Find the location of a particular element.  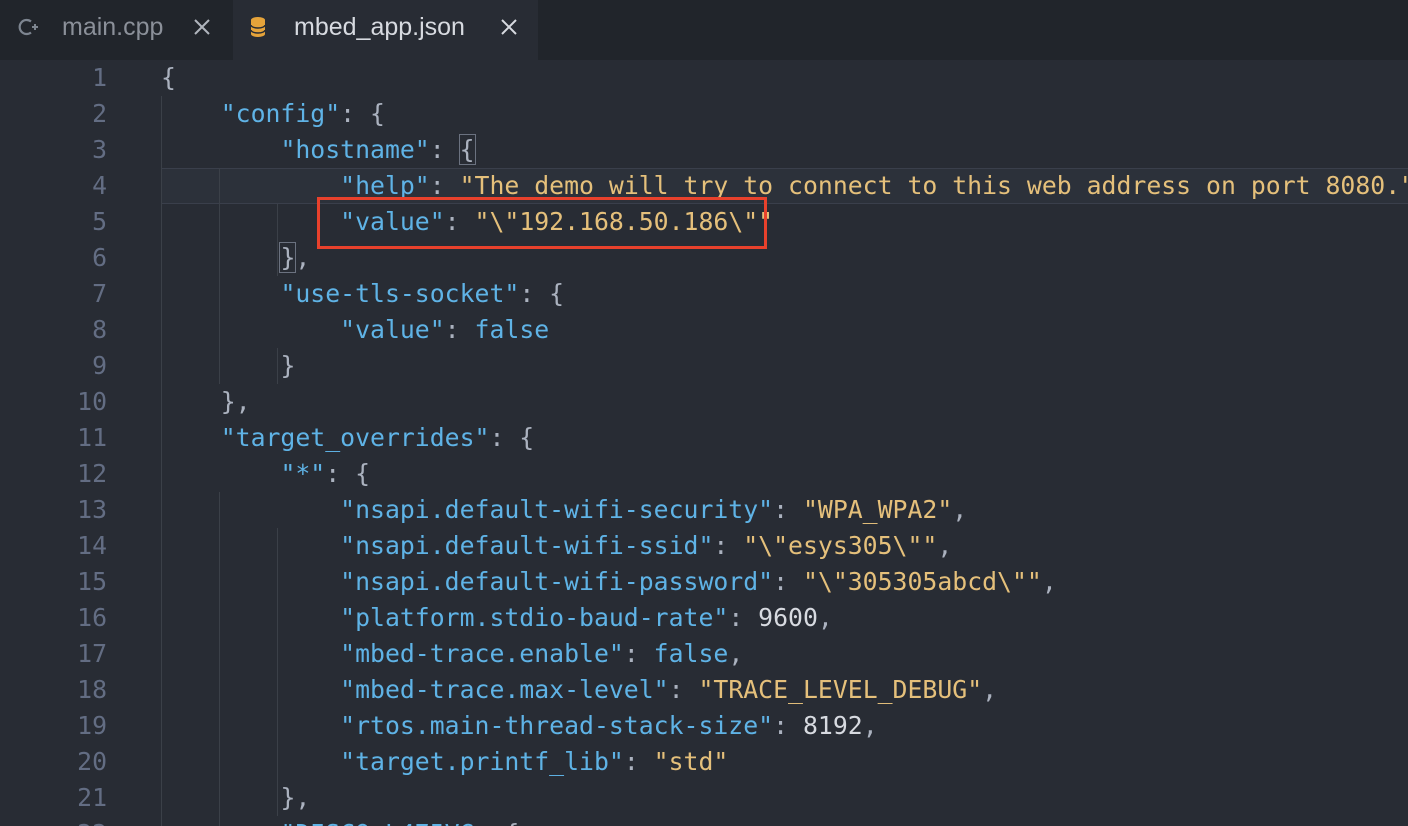

line-number: 20 is located at coordinates (92, 761).